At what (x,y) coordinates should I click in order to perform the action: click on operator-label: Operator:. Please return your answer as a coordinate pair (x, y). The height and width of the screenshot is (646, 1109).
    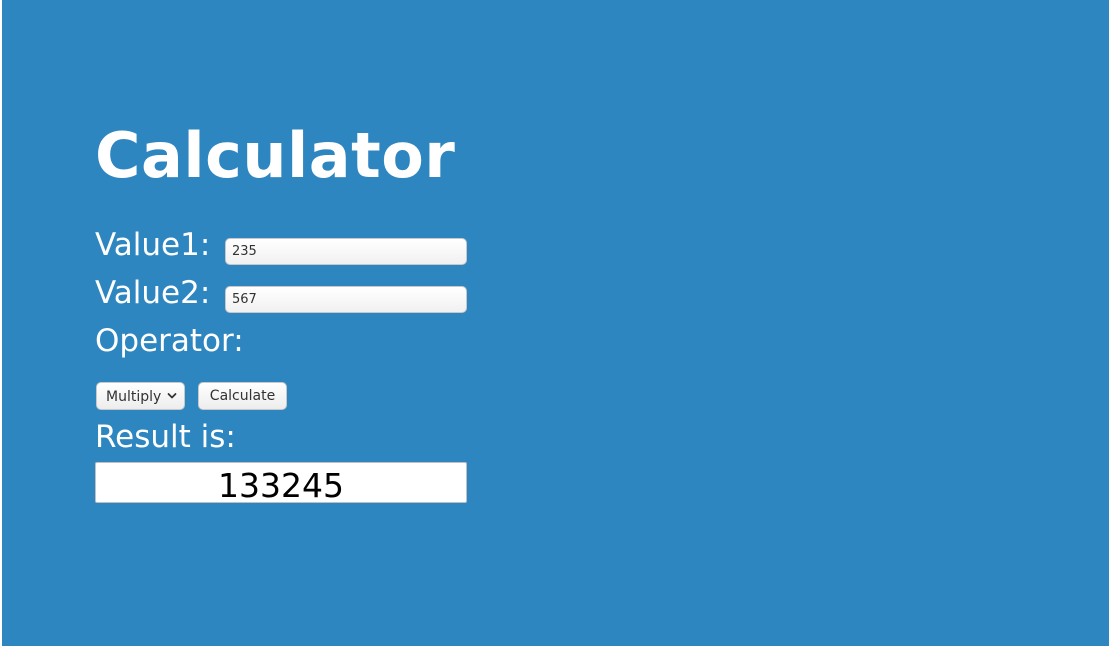
    Looking at the image, I should click on (169, 341).